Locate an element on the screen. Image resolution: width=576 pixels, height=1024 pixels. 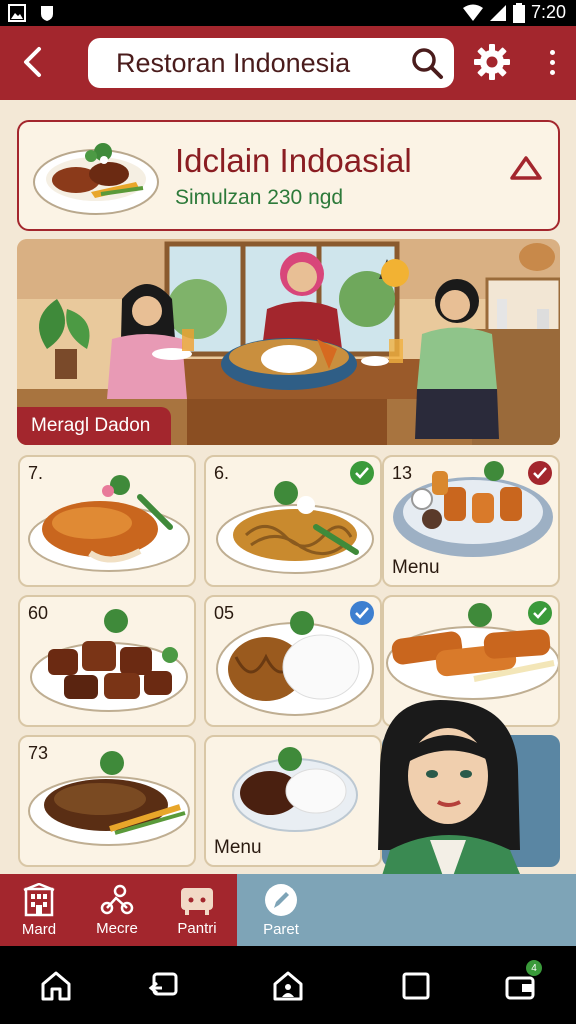
banner-label: Meragl Dadon is located at coordinates (94, 426).